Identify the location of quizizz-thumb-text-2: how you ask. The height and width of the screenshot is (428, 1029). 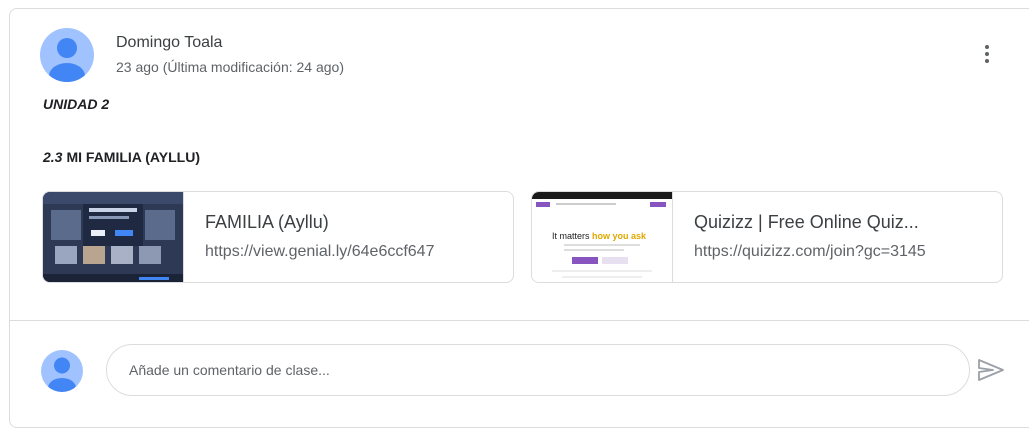
(619, 236).